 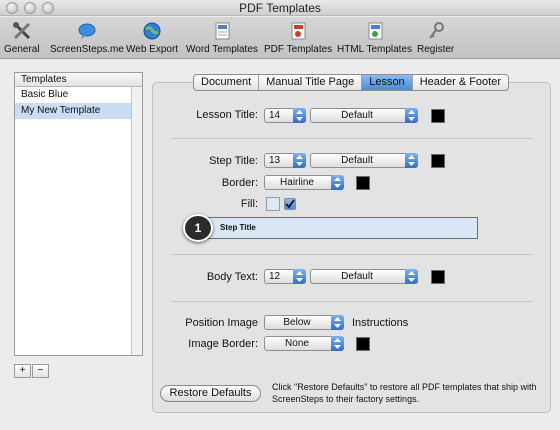 What do you see at coordinates (78, 111) in the screenshot?
I see `template-item-my-new-template: My New Template` at bounding box center [78, 111].